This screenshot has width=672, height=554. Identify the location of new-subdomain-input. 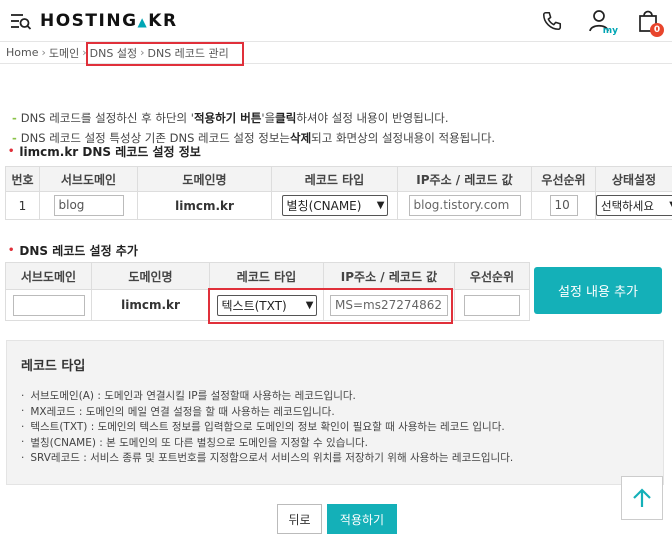
(48, 305).